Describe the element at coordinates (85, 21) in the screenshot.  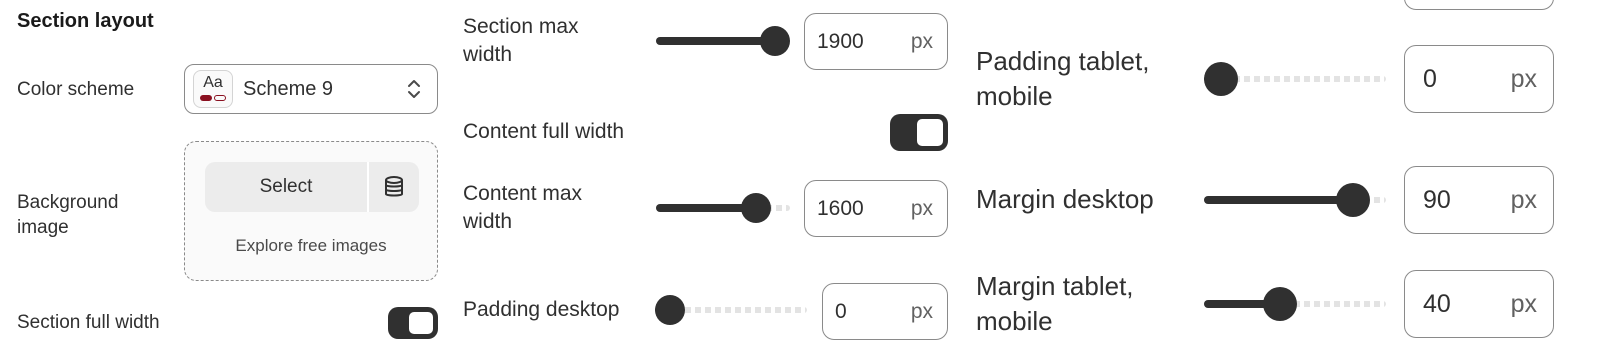
I see `section-title: Section layout` at that location.